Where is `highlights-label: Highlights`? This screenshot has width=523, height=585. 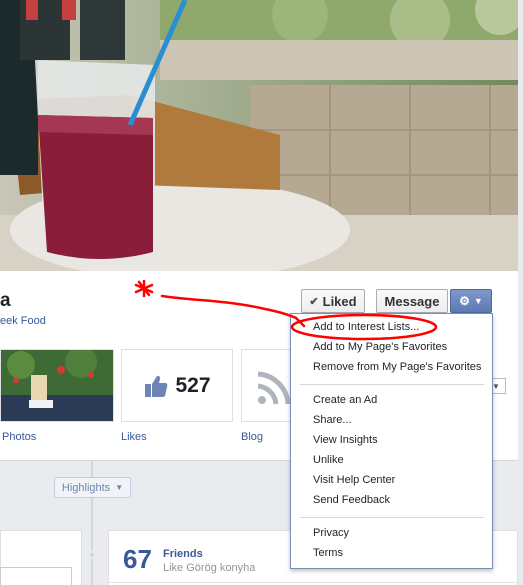 highlights-label: Highlights is located at coordinates (86, 487).